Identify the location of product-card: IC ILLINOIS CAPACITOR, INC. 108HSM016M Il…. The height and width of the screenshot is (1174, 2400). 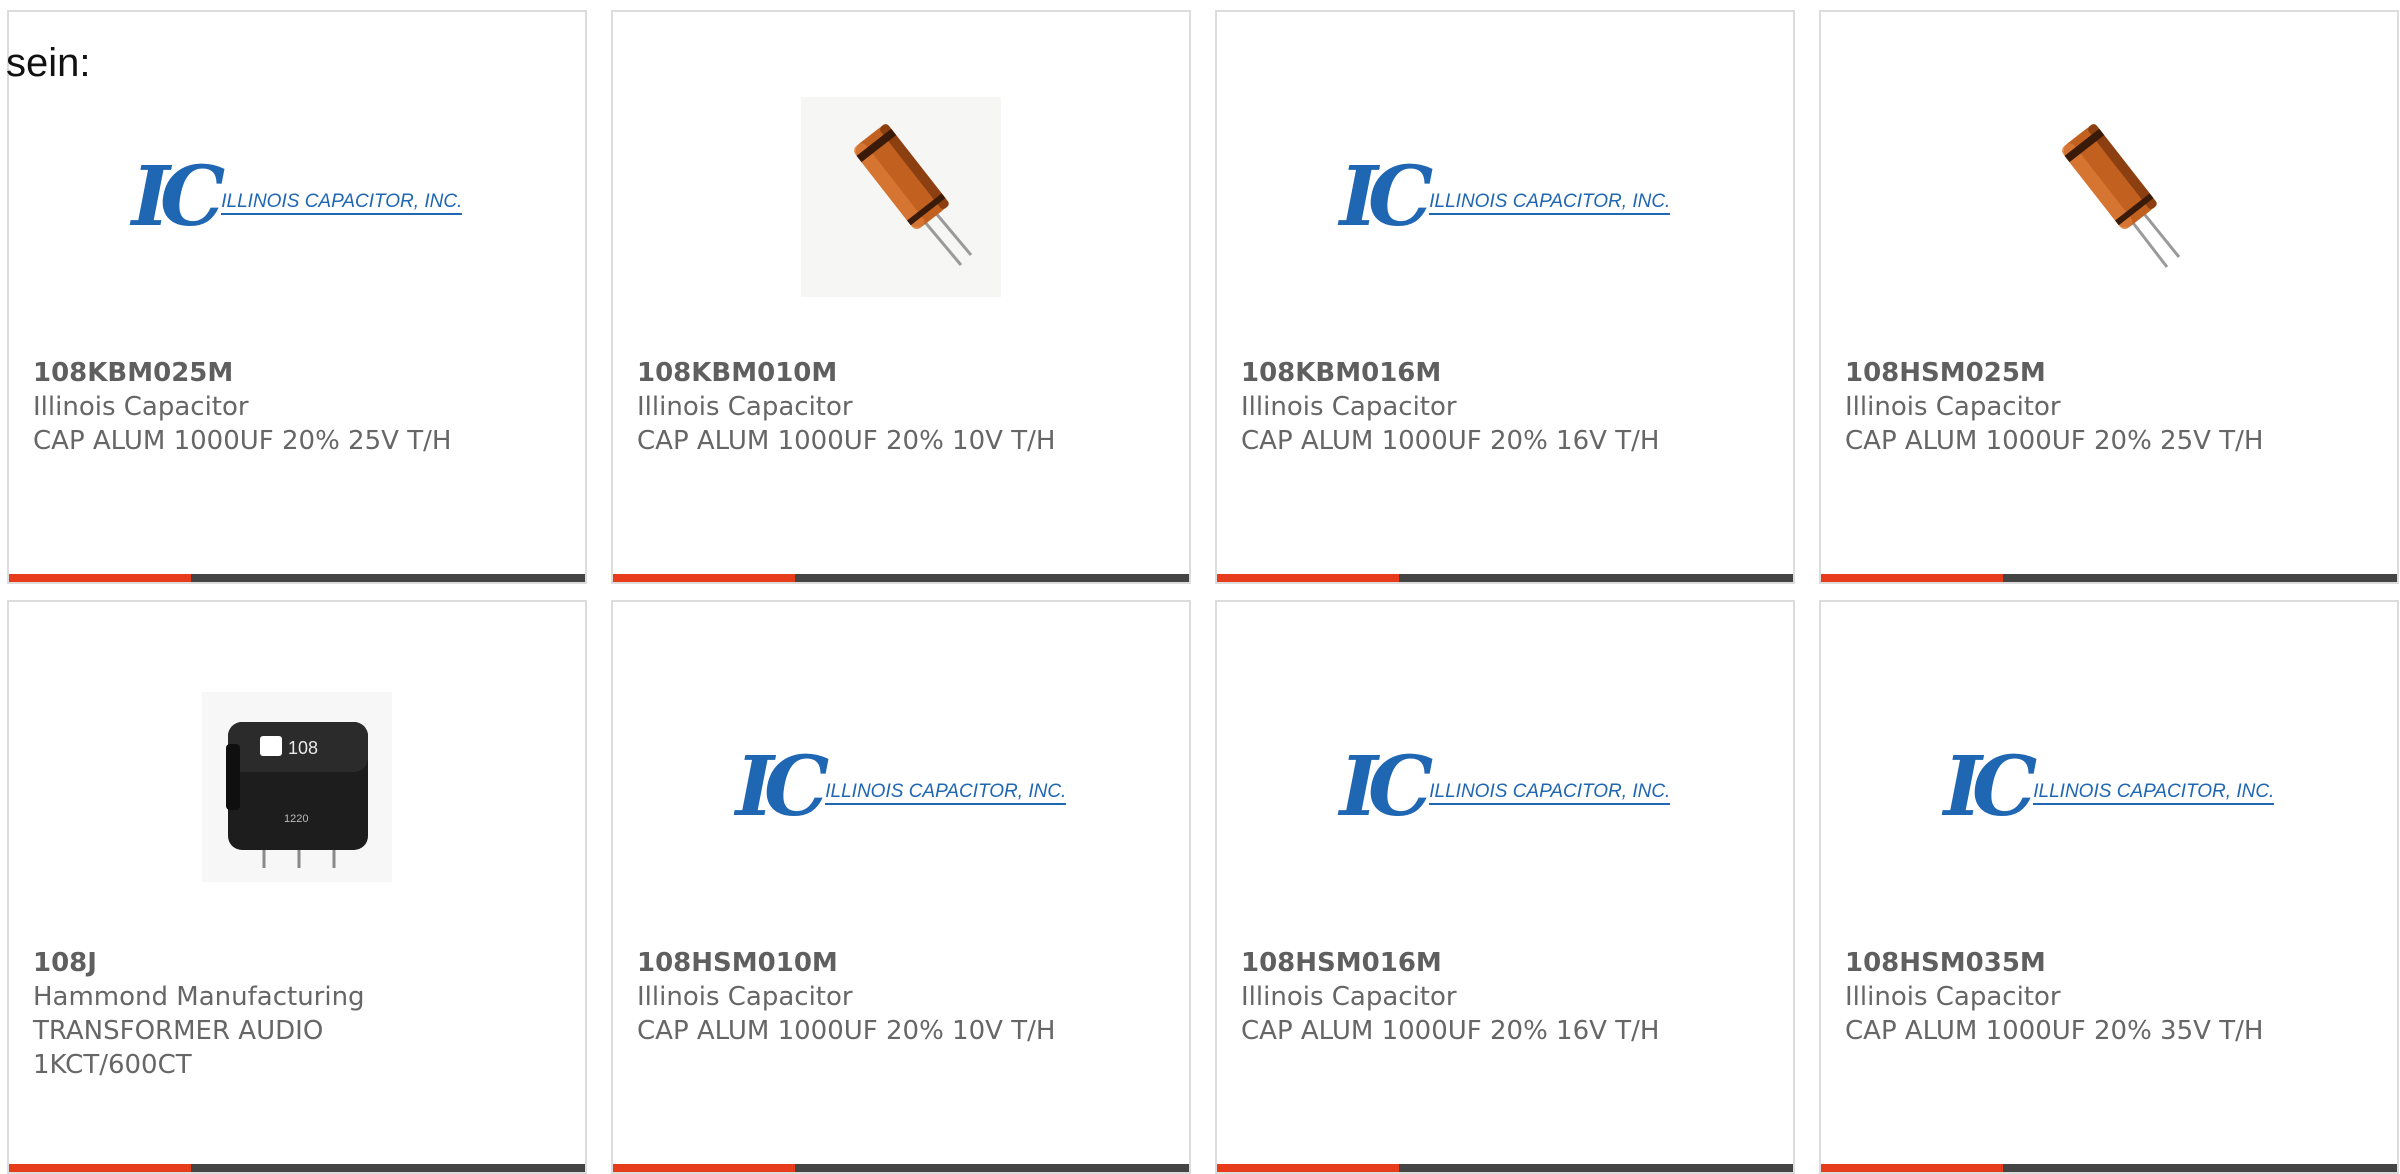
(1505, 887).